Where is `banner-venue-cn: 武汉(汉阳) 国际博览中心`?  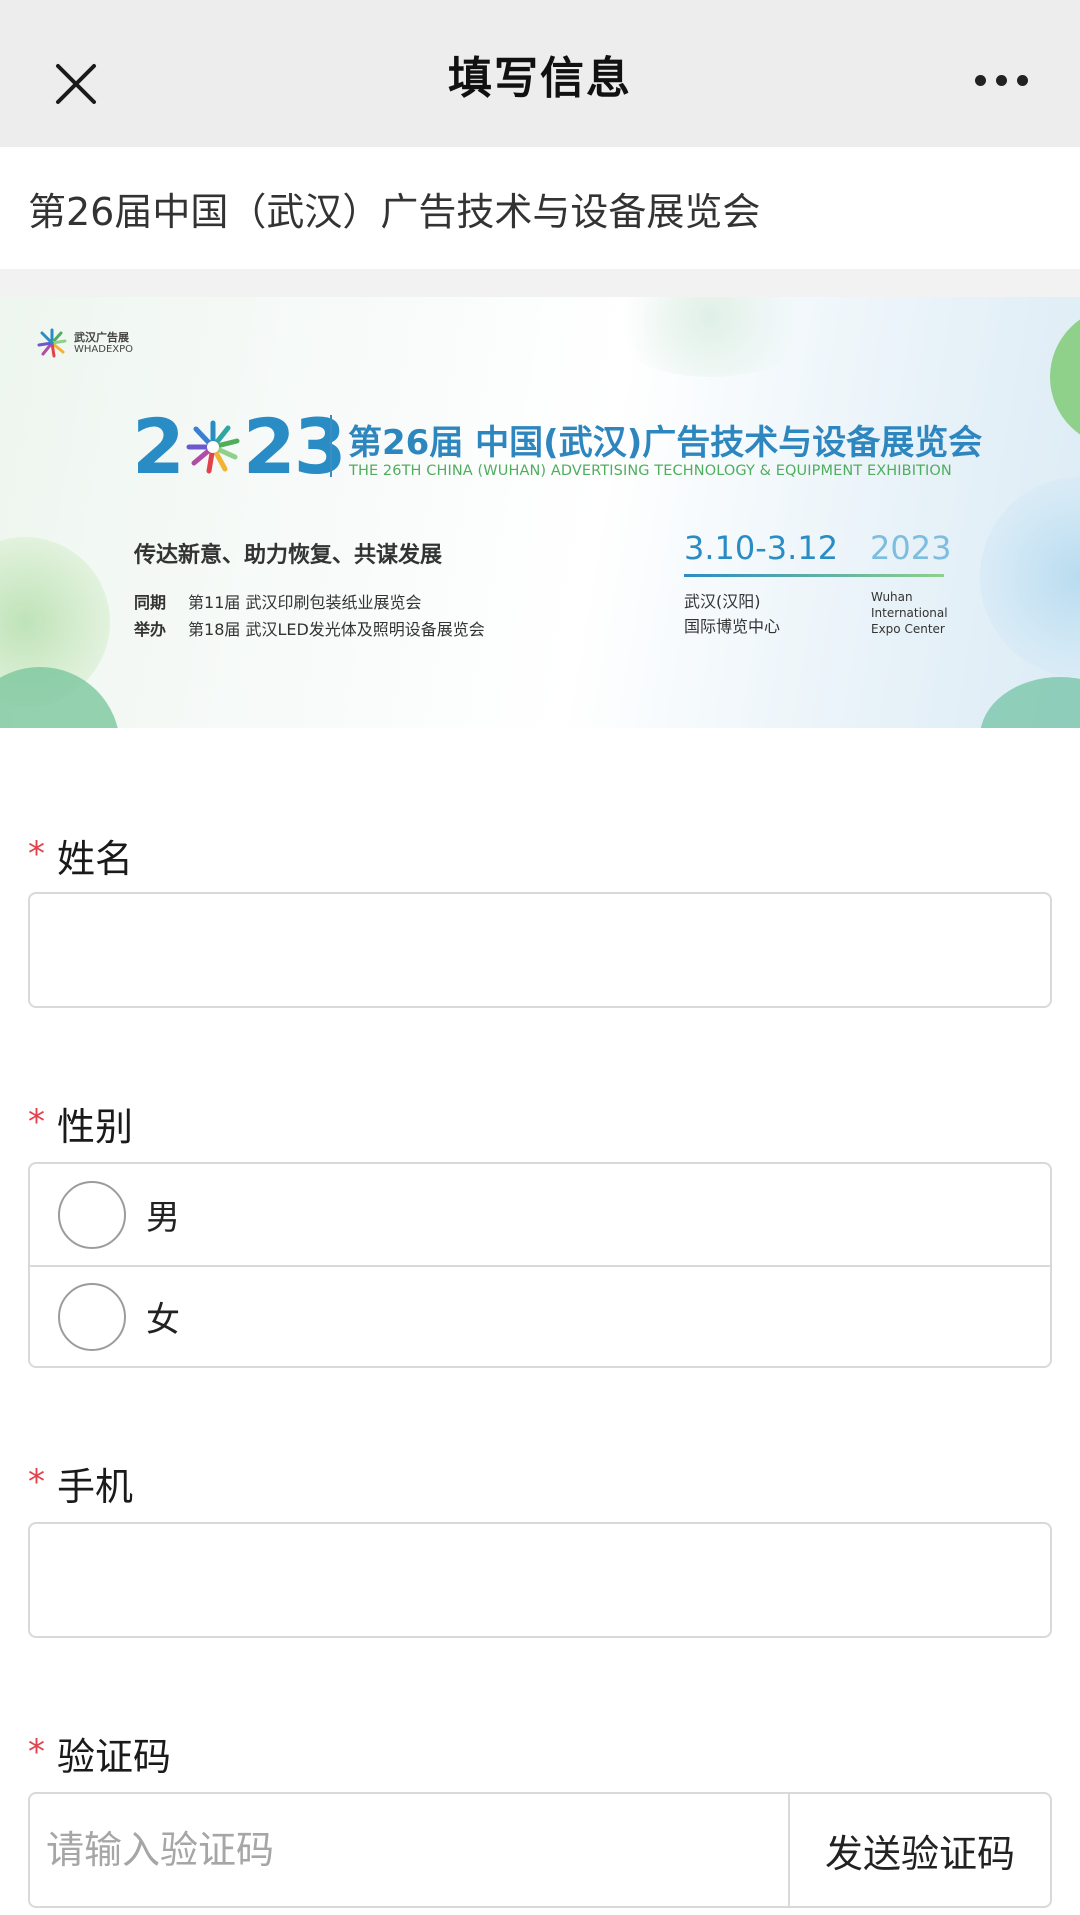
banner-venue-cn: 武汉(汉阳) 国际博览中心 is located at coordinates (732, 614).